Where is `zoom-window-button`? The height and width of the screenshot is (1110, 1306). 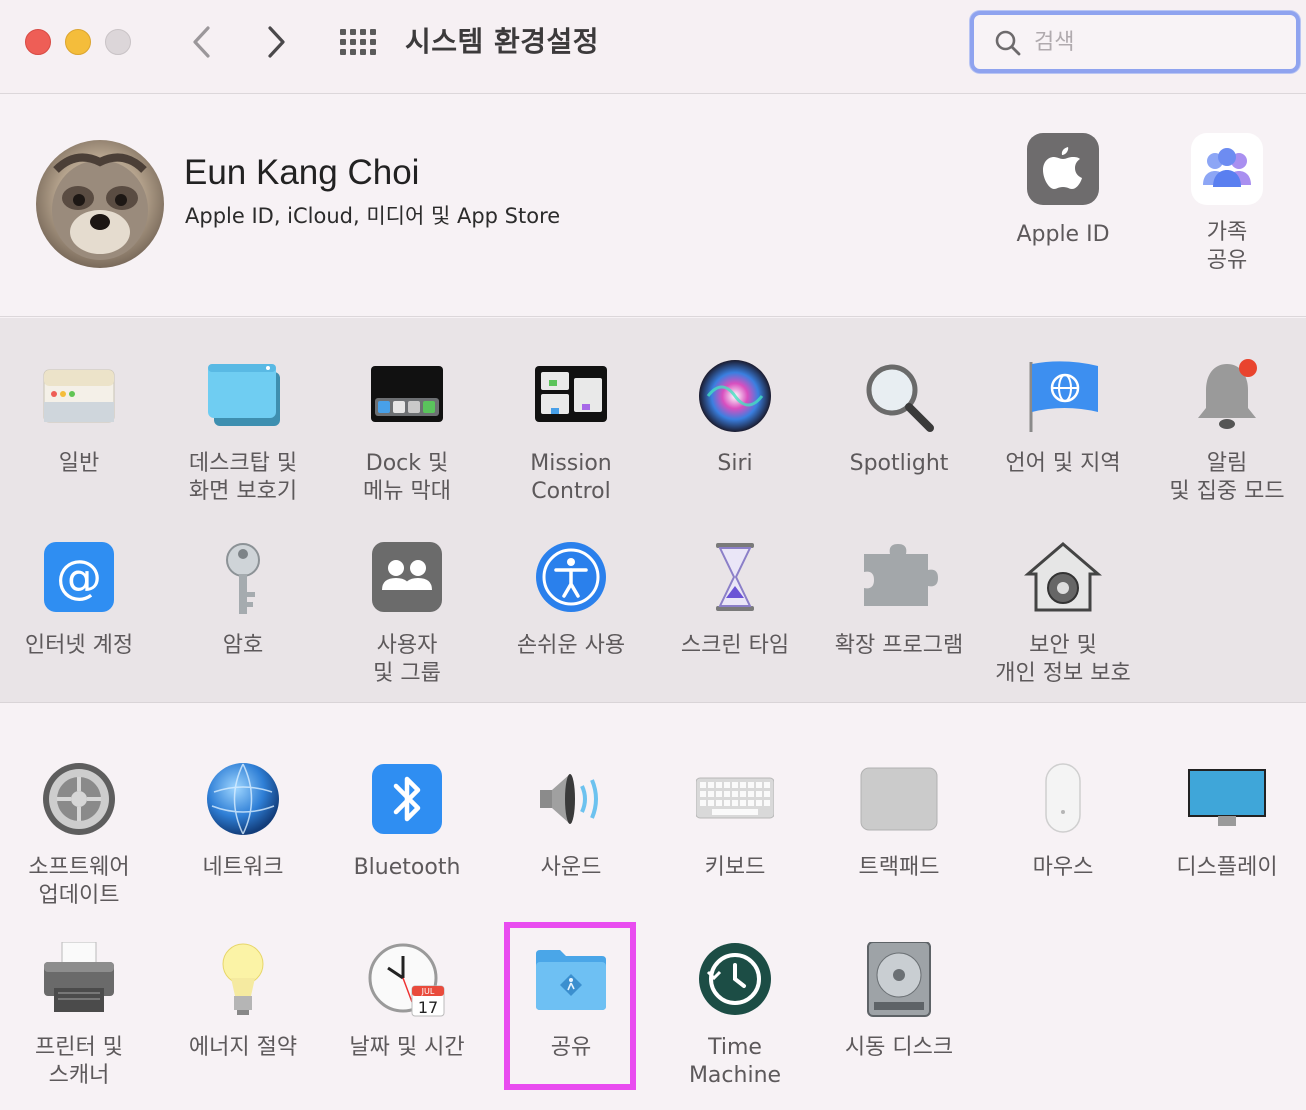
zoom-window-button is located at coordinates (118, 42).